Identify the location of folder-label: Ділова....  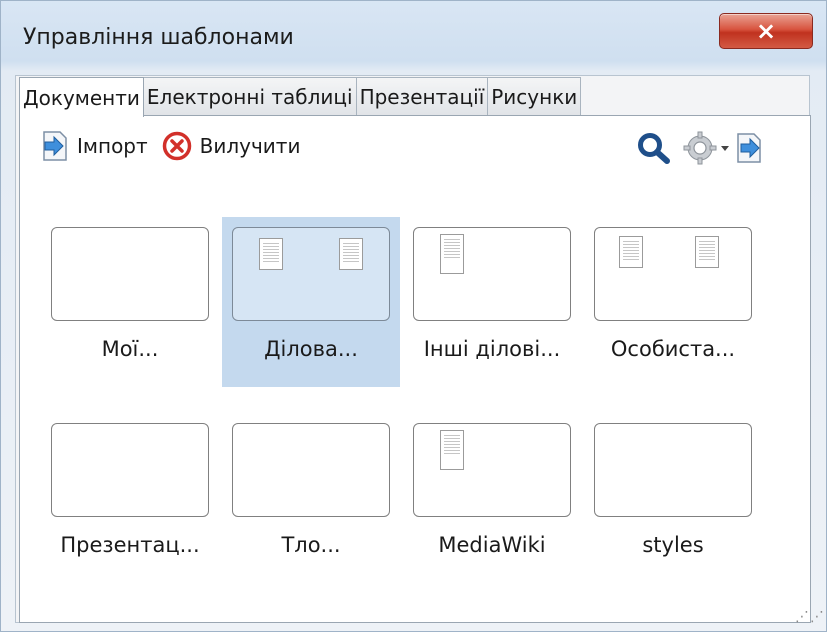
(311, 349).